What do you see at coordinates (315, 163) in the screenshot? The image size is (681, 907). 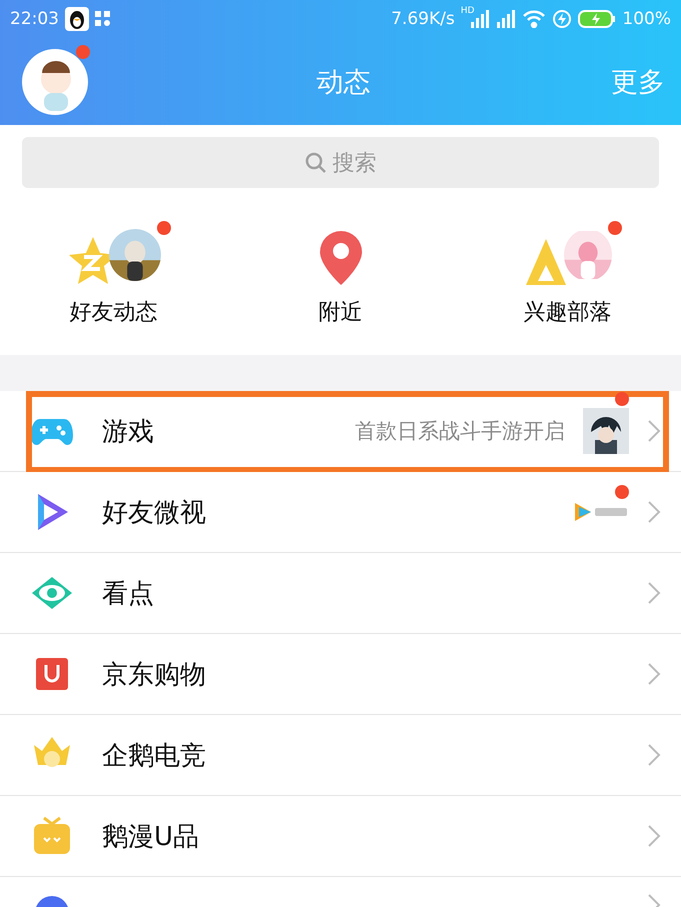 I see `search-icon` at bounding box center [315, 163].